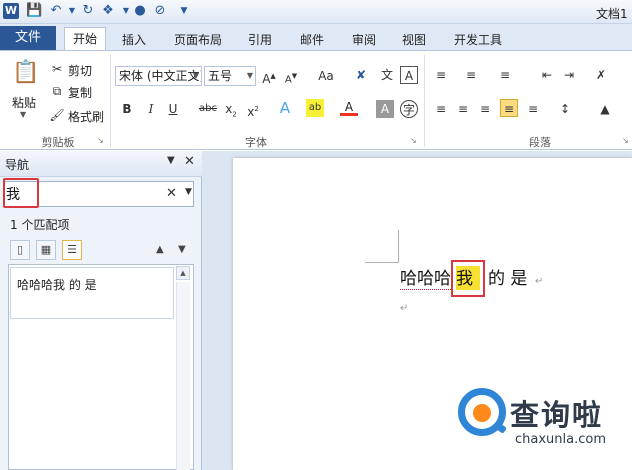 The image size is (632, 470). Describe the element at coordinates (151, 109) in the screenshot. I see `italic-icon: I` at that location.